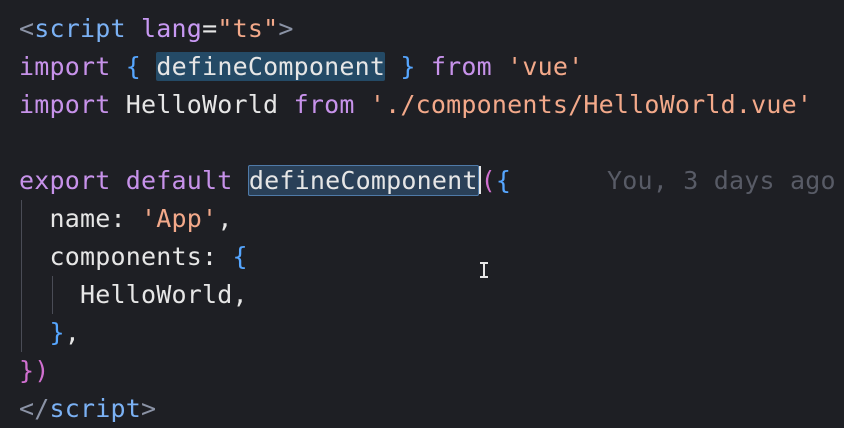 Image resolution: width=844 pixels, height=428 pixels. I want to click on code-line-6: name: 'App',, so click(126, 219).